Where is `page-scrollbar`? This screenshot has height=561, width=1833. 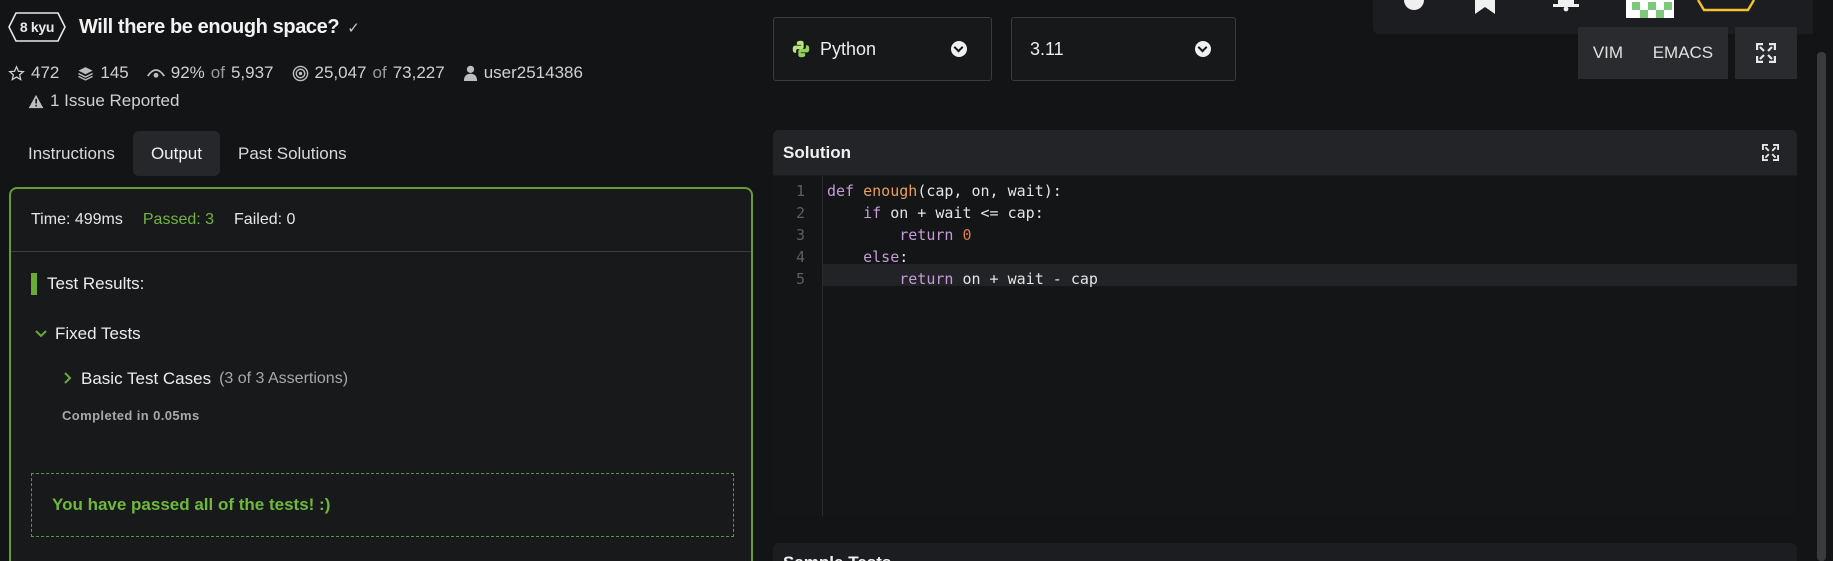 page-scrollbar is located at coordinates (1821, 306).